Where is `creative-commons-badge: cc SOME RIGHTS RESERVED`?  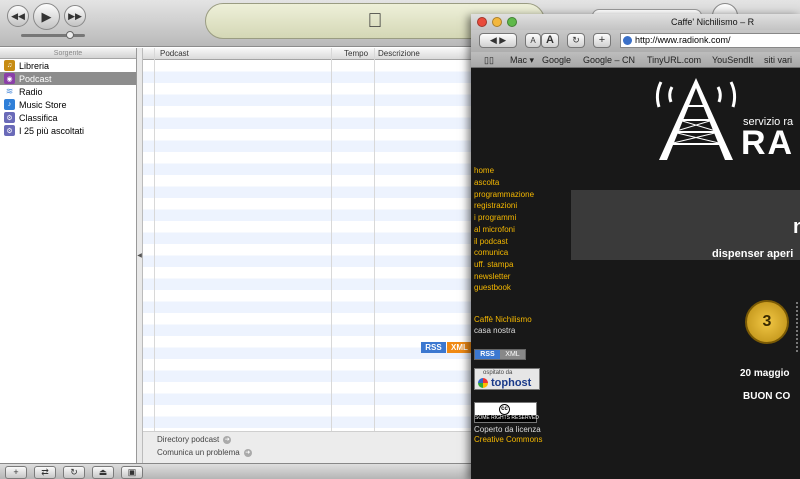 creative-commons-badge: cc SOME RIGHTS RESERVED is located at coordinates (506, 412).